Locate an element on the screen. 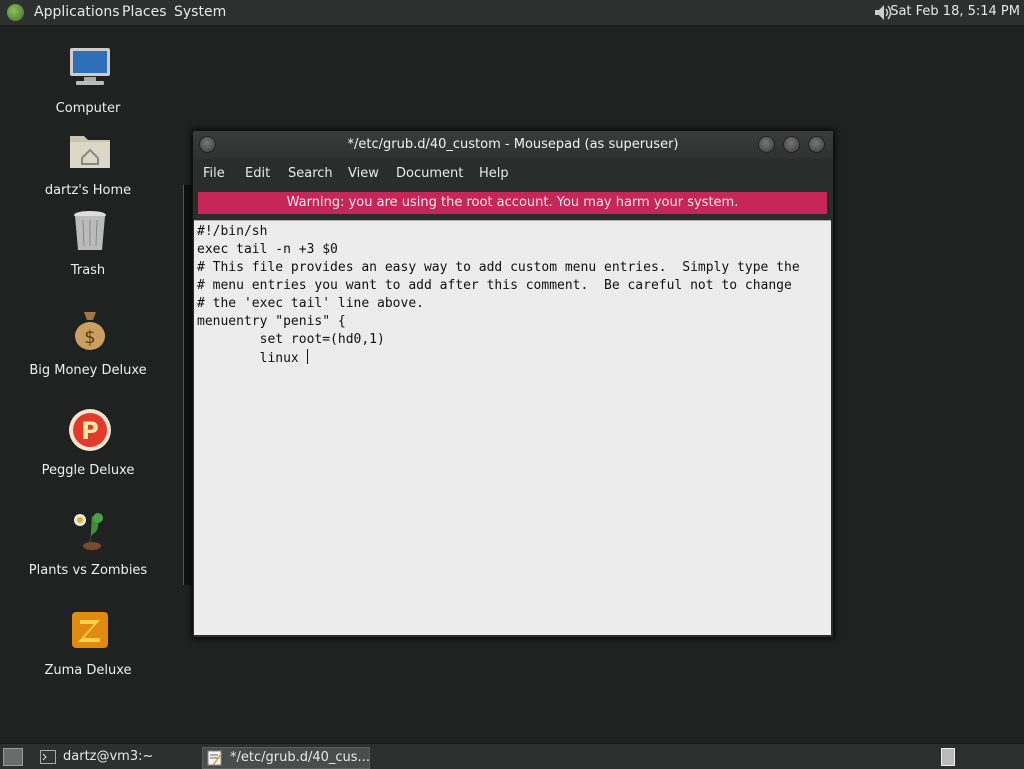 This screenshot has height=769, width=1024. text-cursor is located at coordinates (307, 356).